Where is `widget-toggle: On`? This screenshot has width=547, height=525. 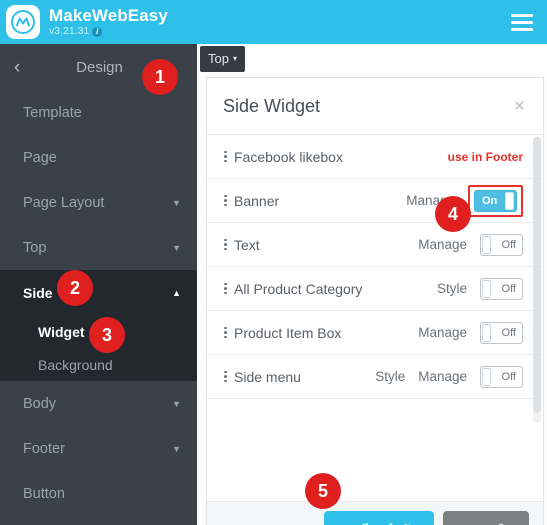
widget-toggle: On is located at coordinates (495, 200).